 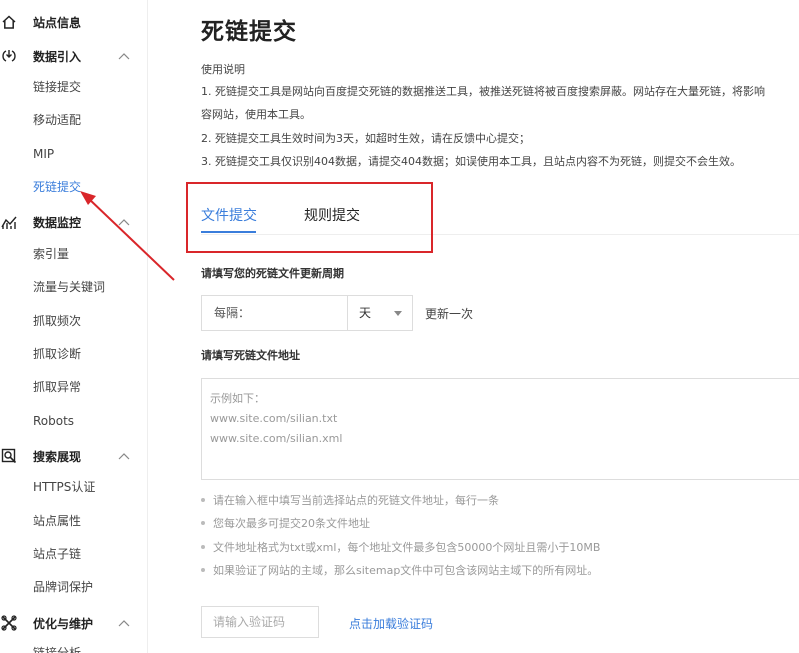 I want to click on sidebar-item-site-sublinks: 站点子链, so click(x=57, y=554).